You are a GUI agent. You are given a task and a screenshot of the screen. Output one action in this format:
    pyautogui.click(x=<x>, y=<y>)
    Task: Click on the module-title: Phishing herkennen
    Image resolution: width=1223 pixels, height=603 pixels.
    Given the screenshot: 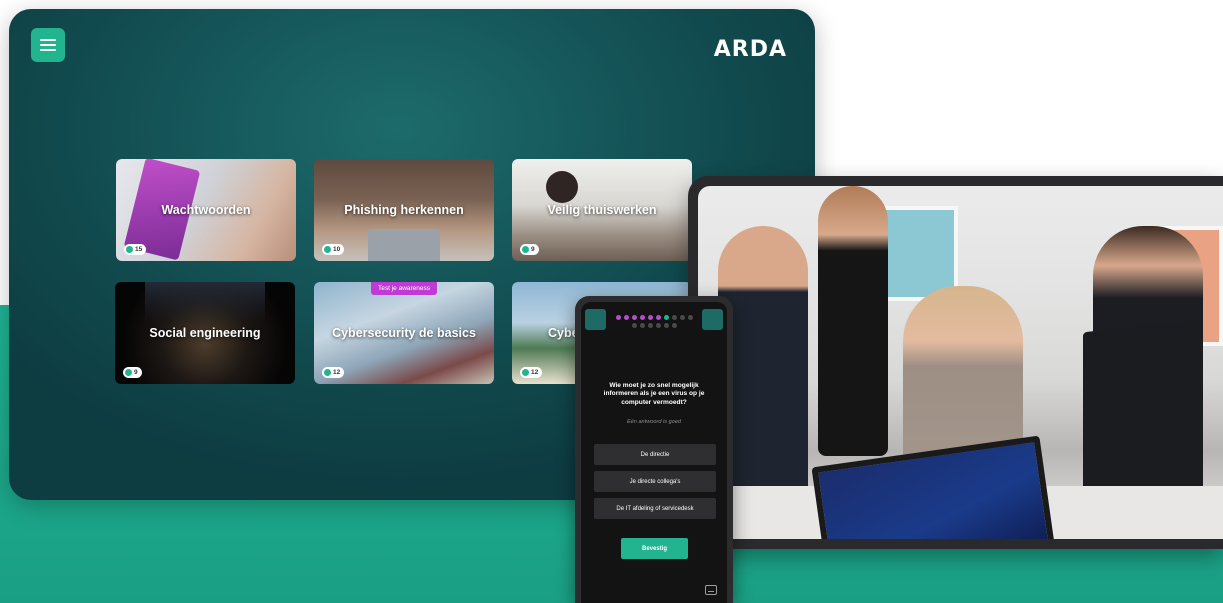 What is the action you would take?
    pyautogui.click(x=404, y=210)
    